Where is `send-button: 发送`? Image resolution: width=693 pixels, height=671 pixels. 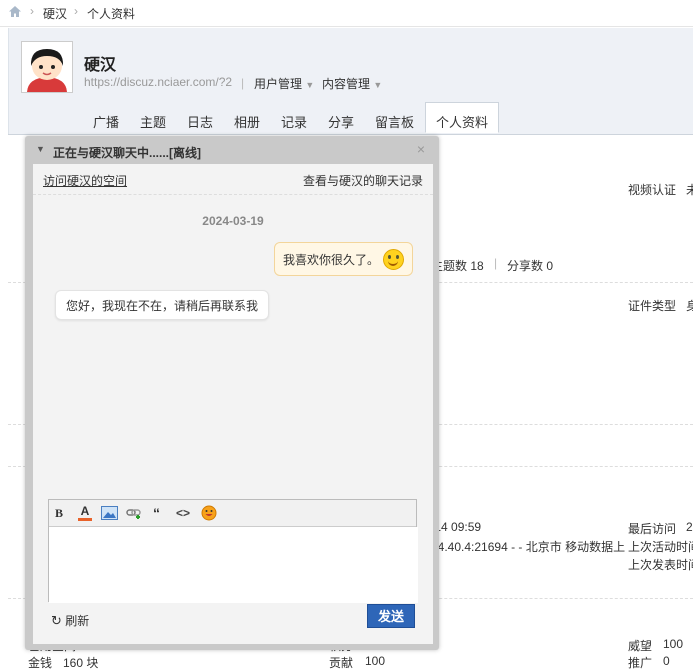 send-button: 发送 is located at coordinates (391, 616).